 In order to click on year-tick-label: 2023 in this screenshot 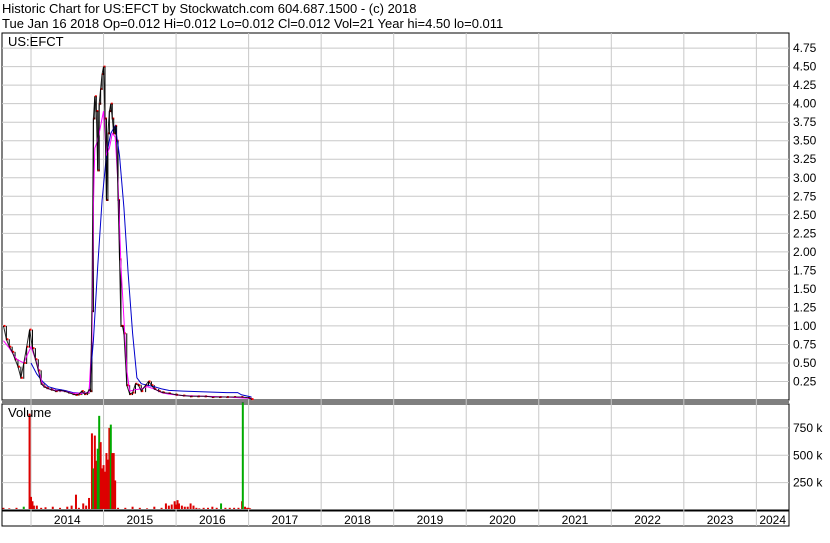, I will do `click(720, 520)`.